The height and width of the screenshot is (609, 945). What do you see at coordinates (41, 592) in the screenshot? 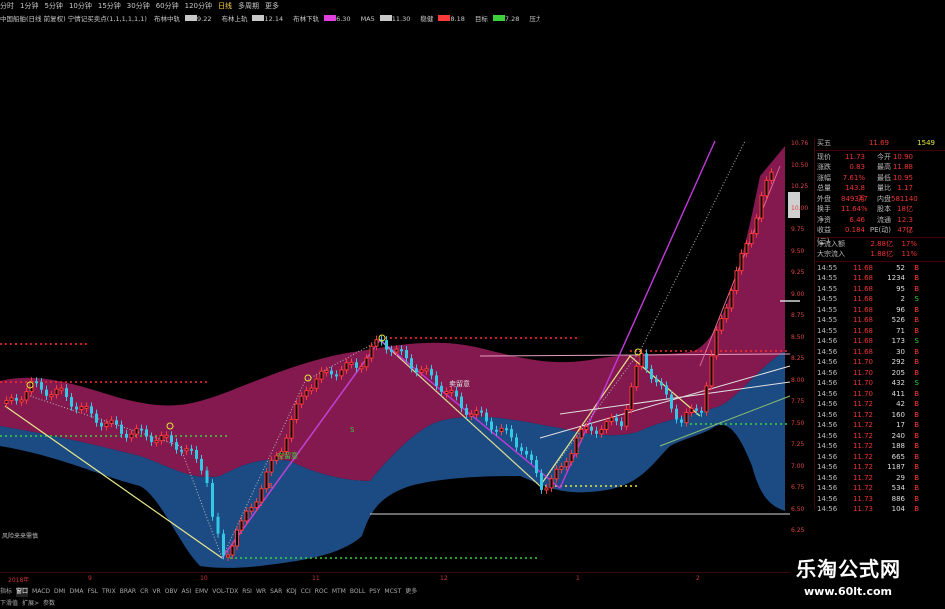
I see `indicator-tab-2: MACD` at bounding box center [41, 592].